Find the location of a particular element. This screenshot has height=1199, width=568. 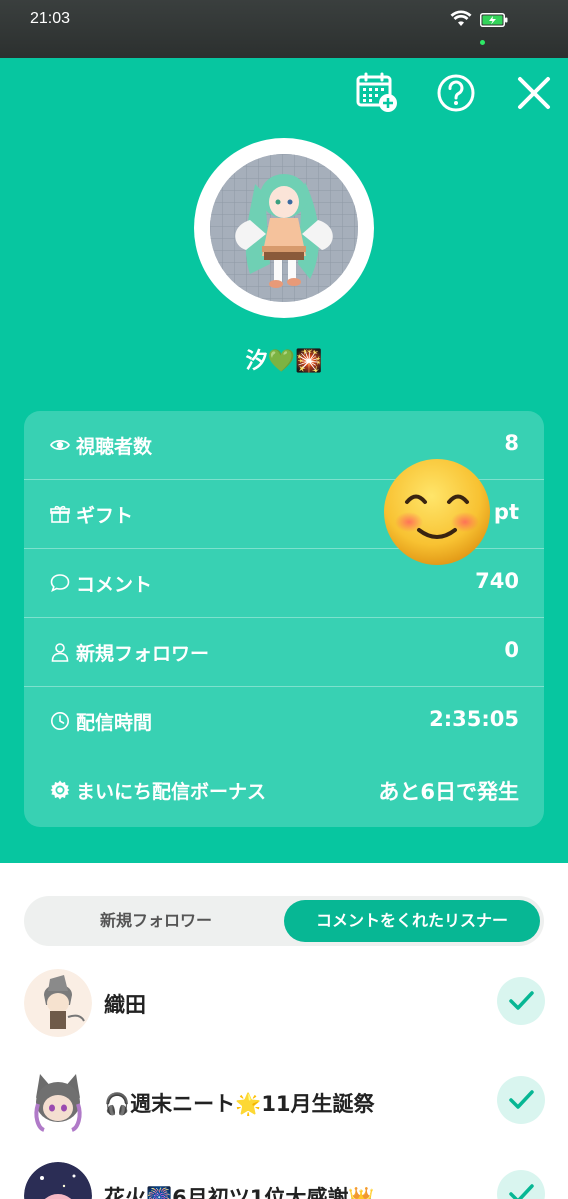

listener-tabs: 新規フォロワー コメントをくれたリスナー is located at coordinates (284, 921).